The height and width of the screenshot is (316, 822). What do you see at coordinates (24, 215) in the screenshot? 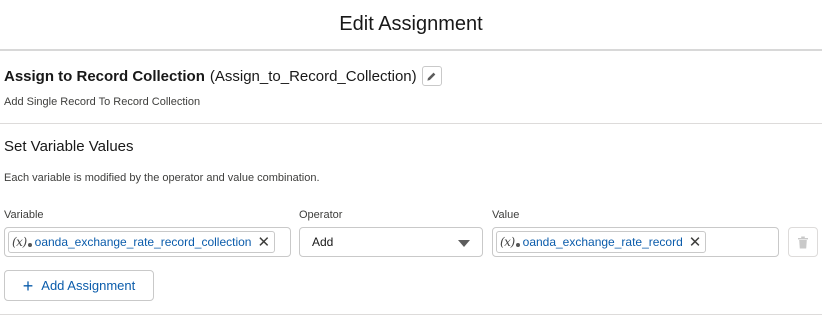
I see `variable-column-label: Variable` at bounding box center [24, 215].